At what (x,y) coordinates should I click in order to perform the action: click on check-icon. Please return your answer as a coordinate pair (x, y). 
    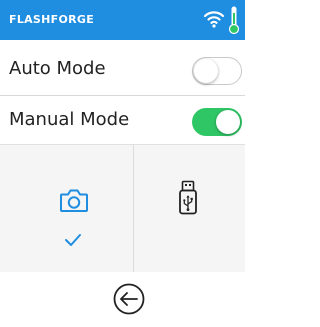
    Looking at the image, I should click on (73, 240).